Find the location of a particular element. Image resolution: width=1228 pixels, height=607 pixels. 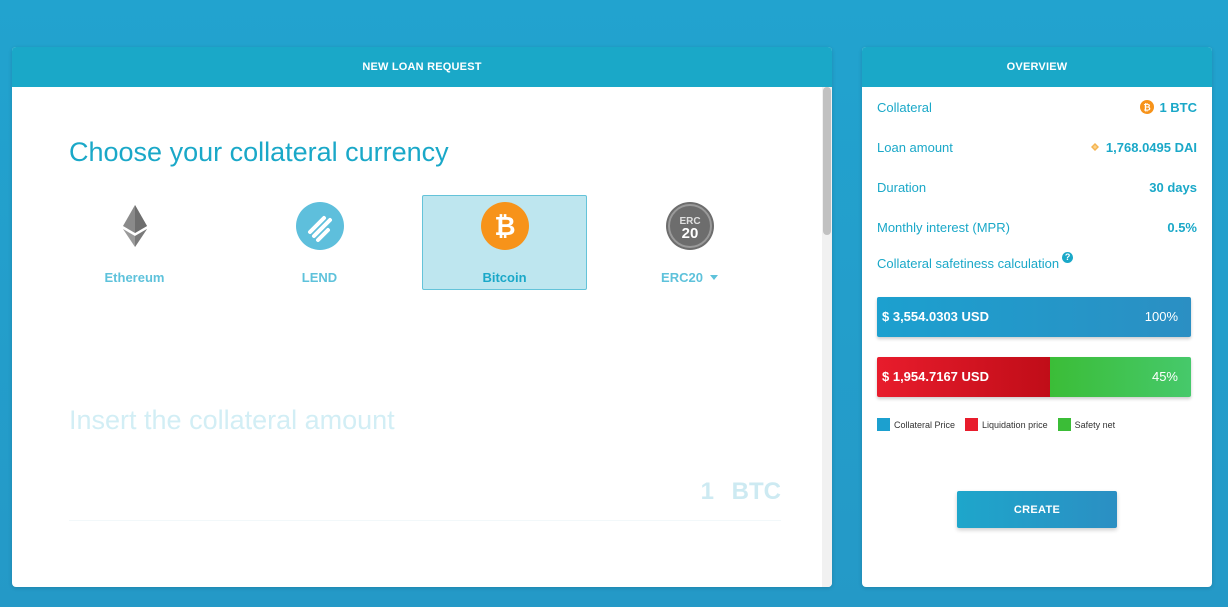

safety-calculation-label: Collateral safetiness calculation ? is located at coordinates (975, 261).